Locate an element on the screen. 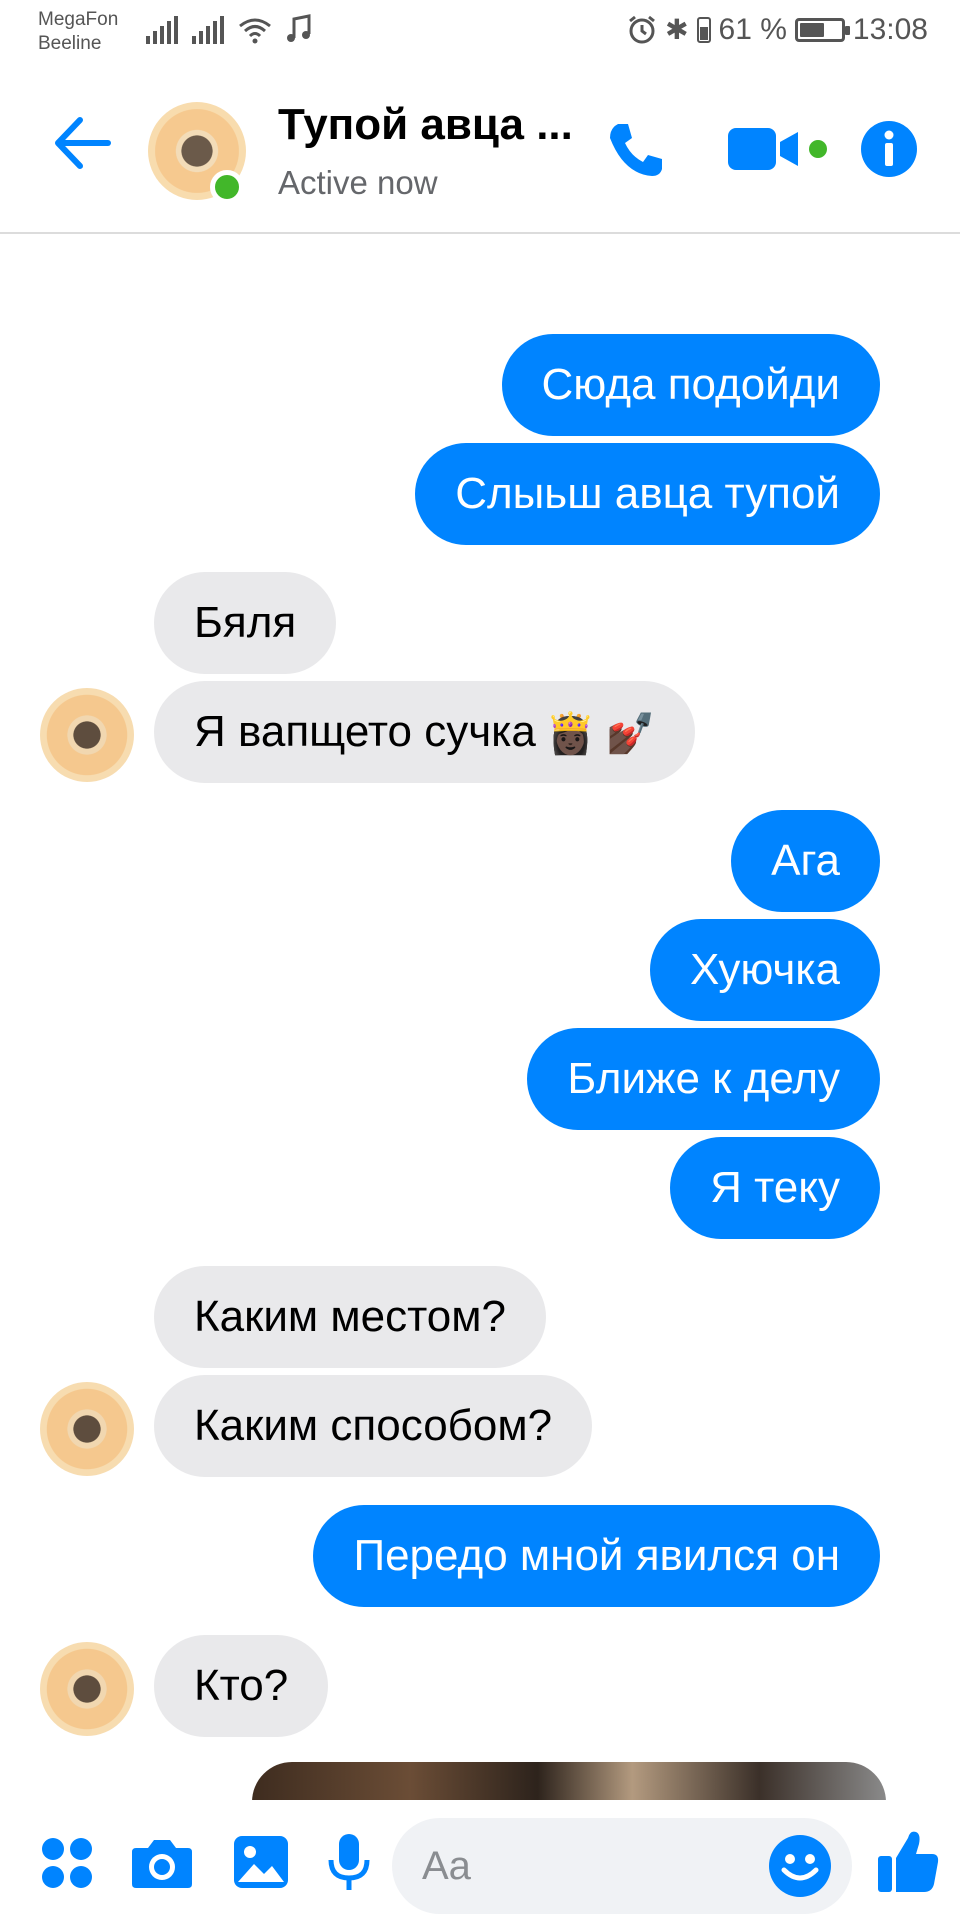 This screenshot has width=960, height=1920. message-outgoing: Ближе к делу is located at coordinates (703, 1079).